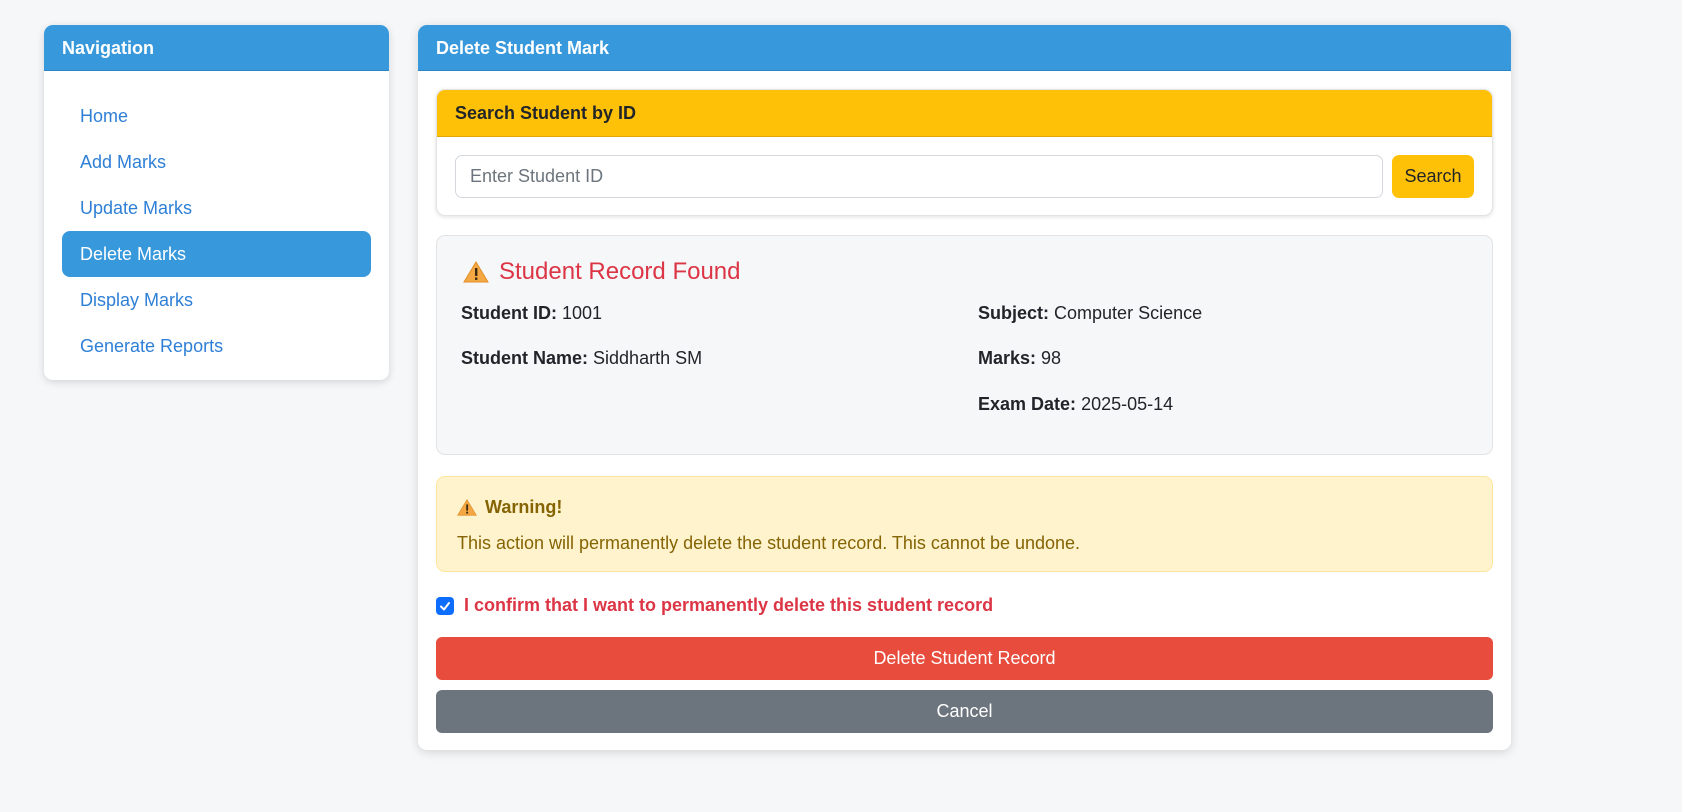 The height and width of the screenshot is (812, 1682). I want to click on search-card: Search Student by ID Search, so click(964, 152).